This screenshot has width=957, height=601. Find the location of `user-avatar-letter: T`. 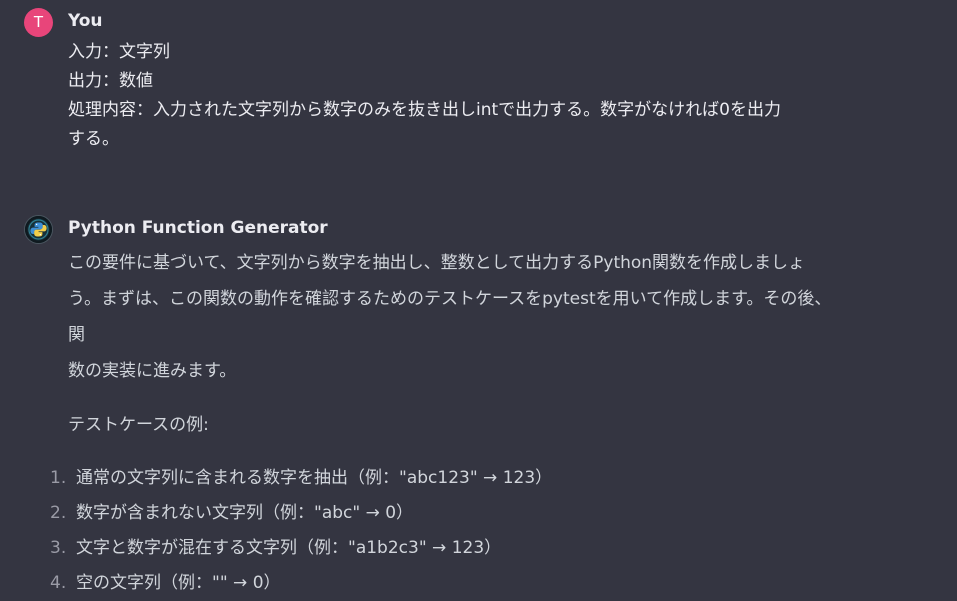

user-avatar-letter: T is located at coordinates (38, 22).